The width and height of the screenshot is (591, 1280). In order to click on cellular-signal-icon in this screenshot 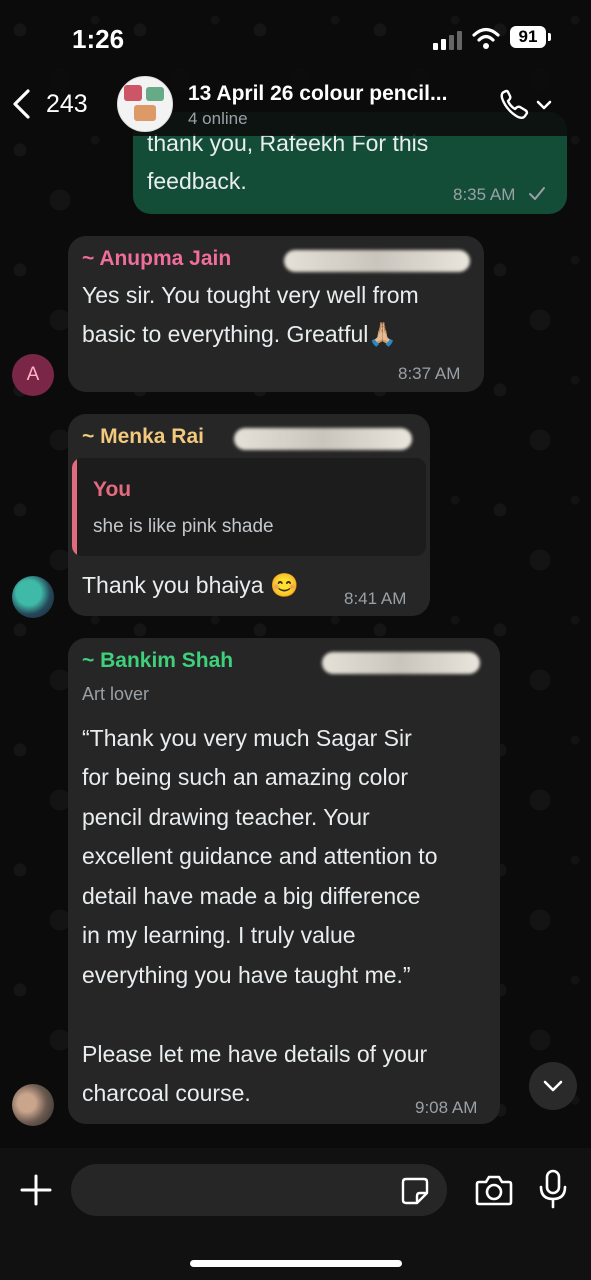, I will do `click(447, 40)`.